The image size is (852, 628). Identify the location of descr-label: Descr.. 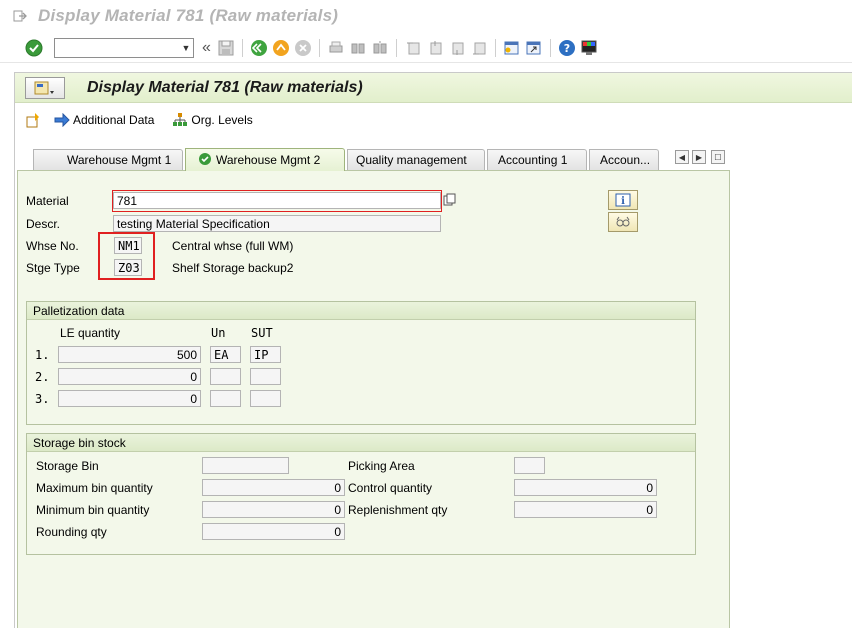
(43, 224).